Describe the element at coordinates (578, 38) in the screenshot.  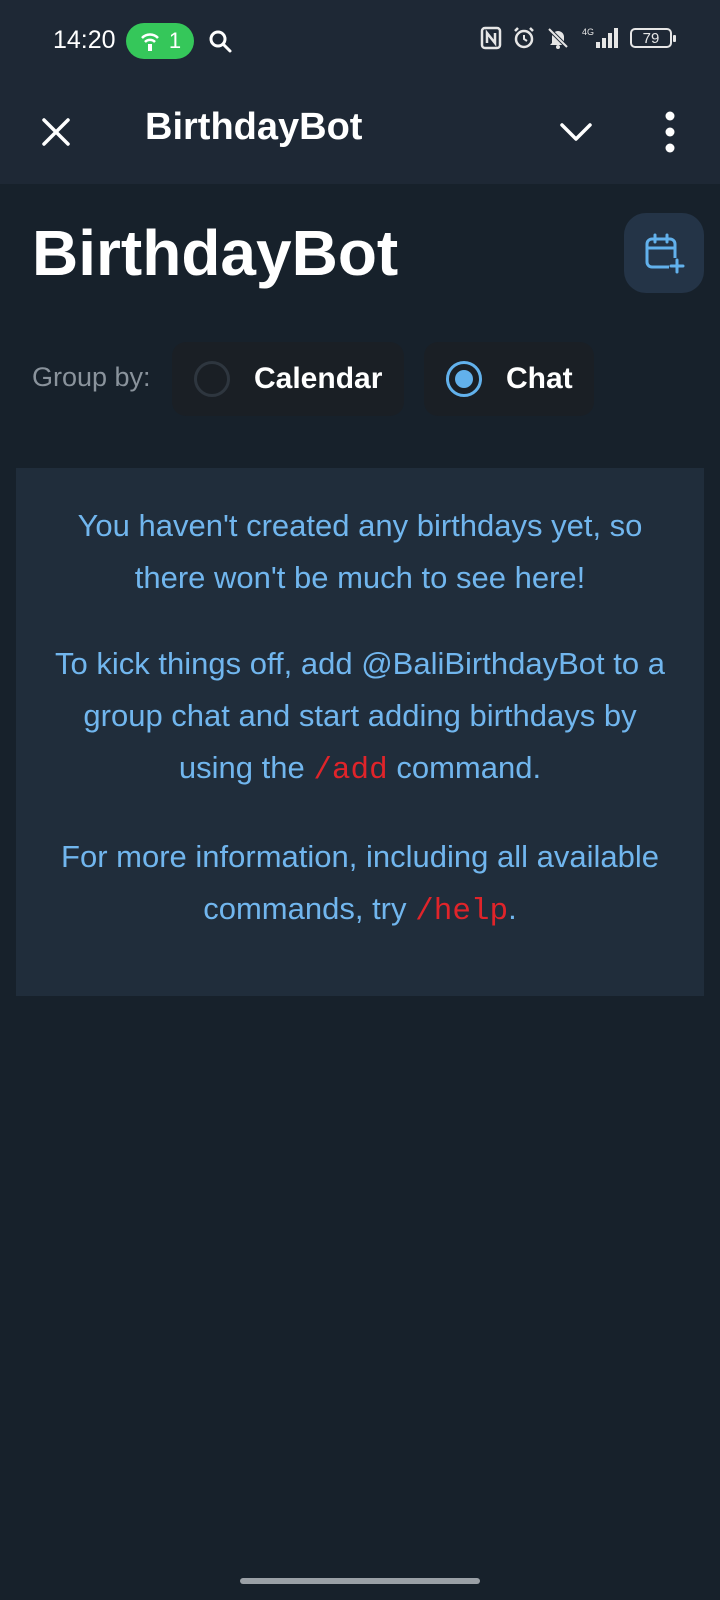
I see `status-icons: 4G 79` at that location.